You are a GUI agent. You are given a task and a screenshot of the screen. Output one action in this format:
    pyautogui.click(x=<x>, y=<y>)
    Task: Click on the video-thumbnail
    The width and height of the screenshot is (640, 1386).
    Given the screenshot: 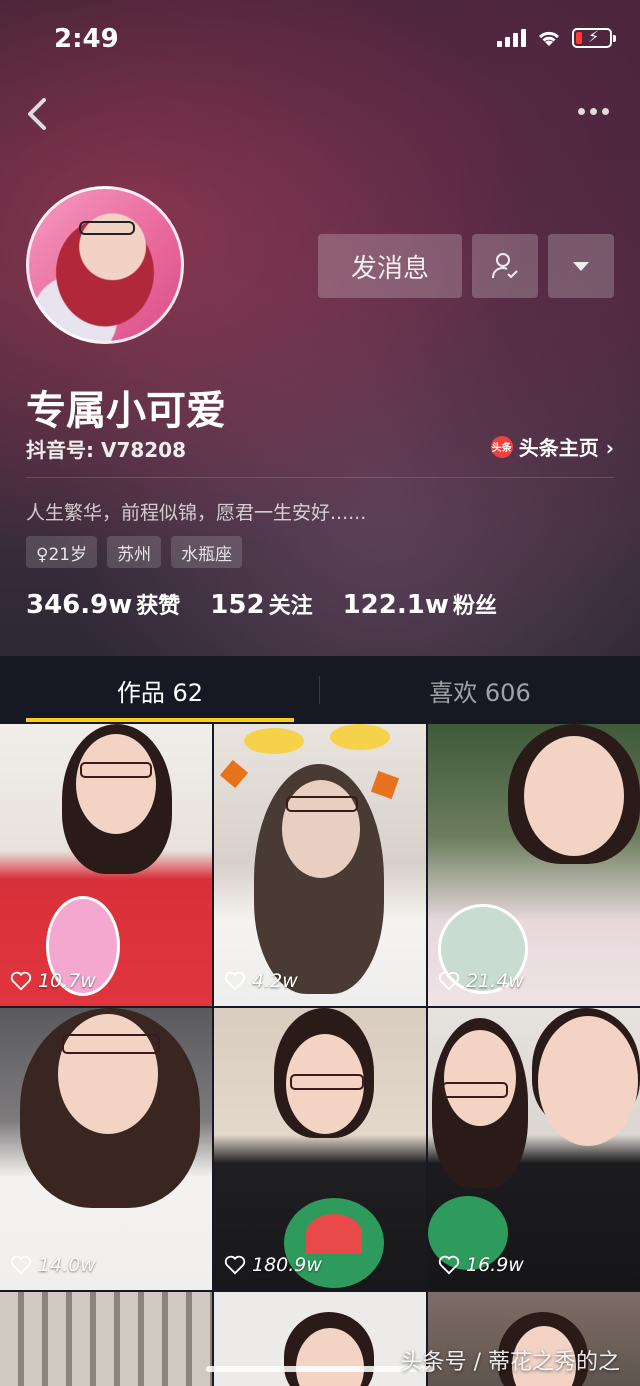 What is the action you would take?
    pyautogui.click(x=106, y=1339)
    